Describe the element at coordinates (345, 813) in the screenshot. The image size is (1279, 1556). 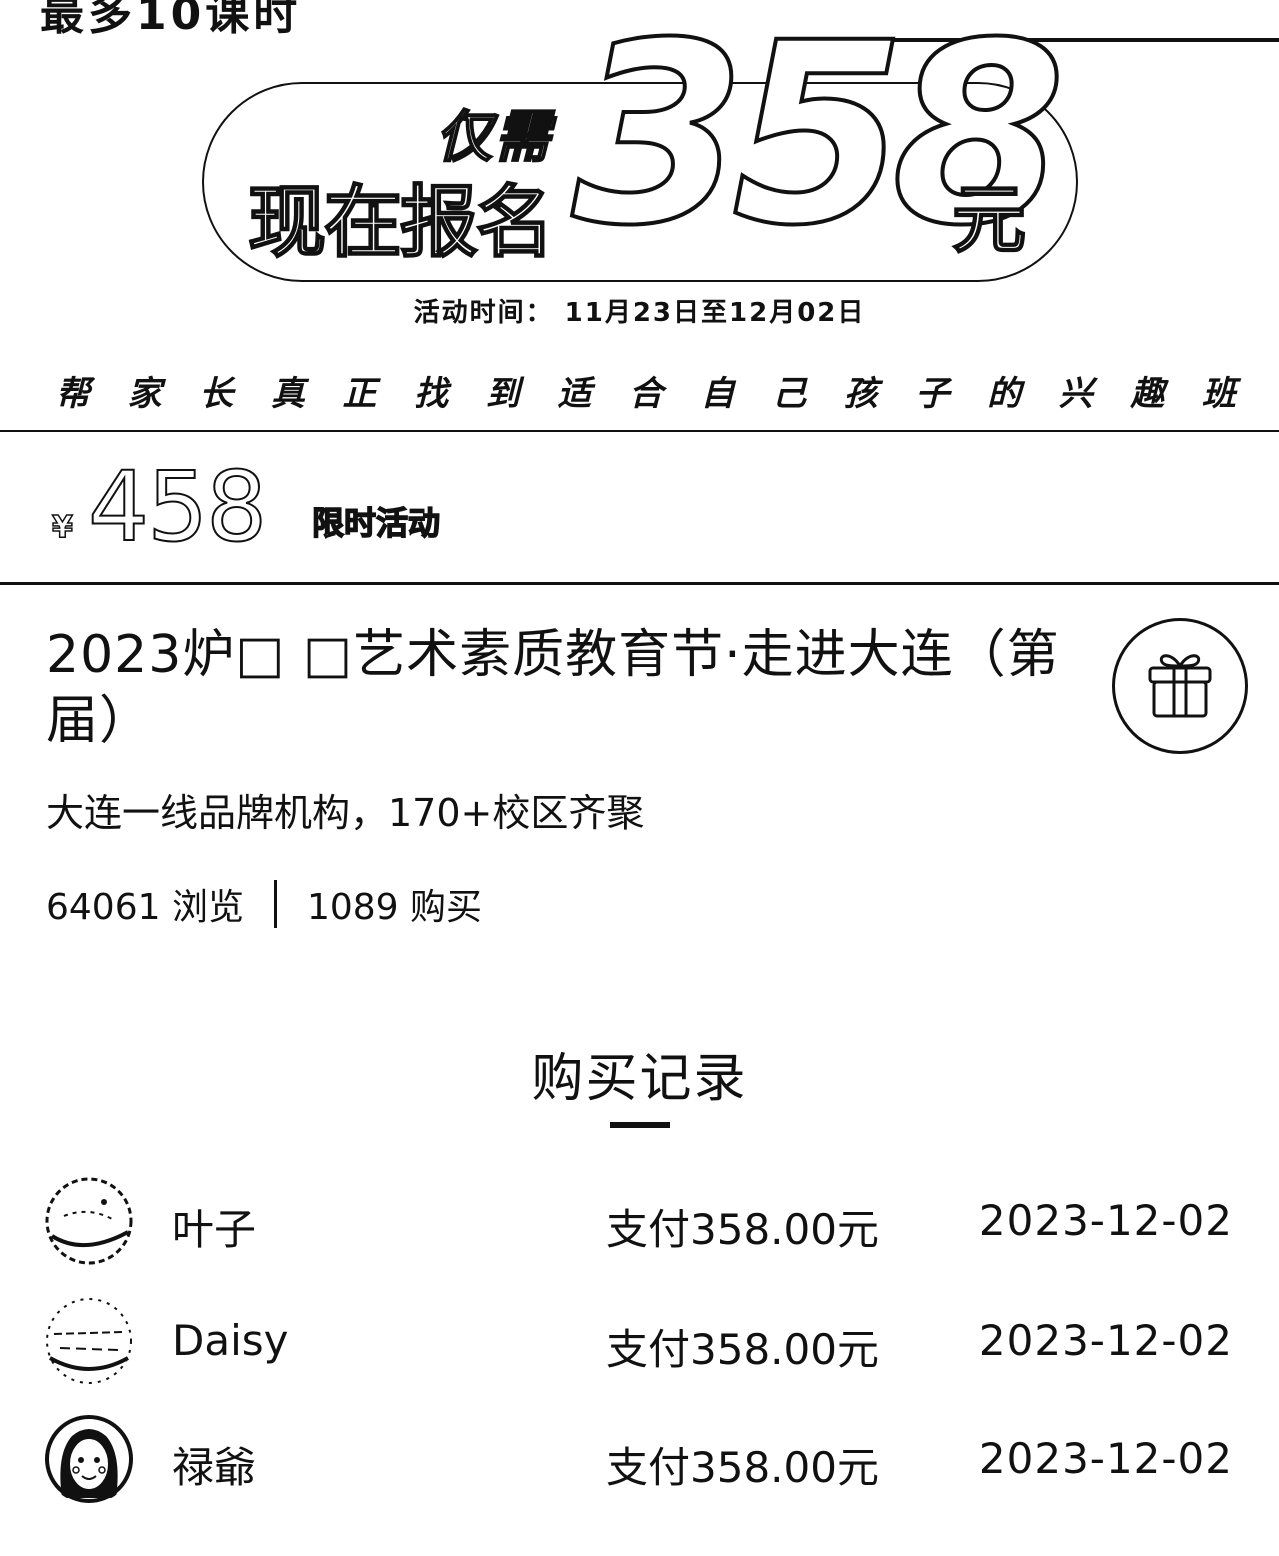
I see `product-subtitle: 大连一线品牌机构，170+校区齐聚` at that location.